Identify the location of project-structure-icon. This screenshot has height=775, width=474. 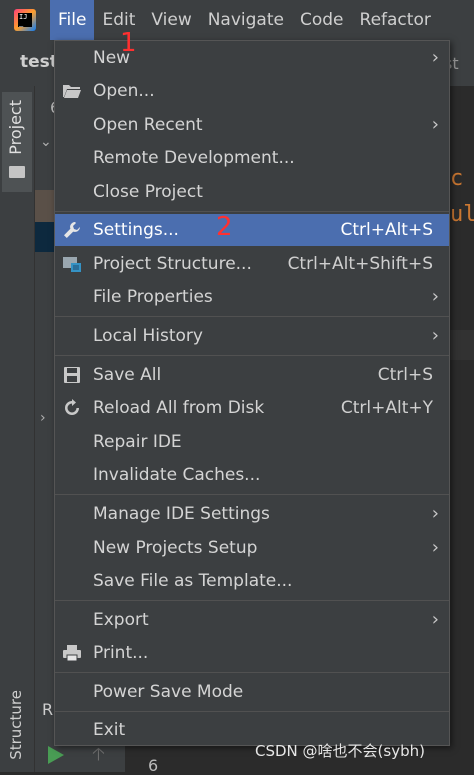
(72, 264).